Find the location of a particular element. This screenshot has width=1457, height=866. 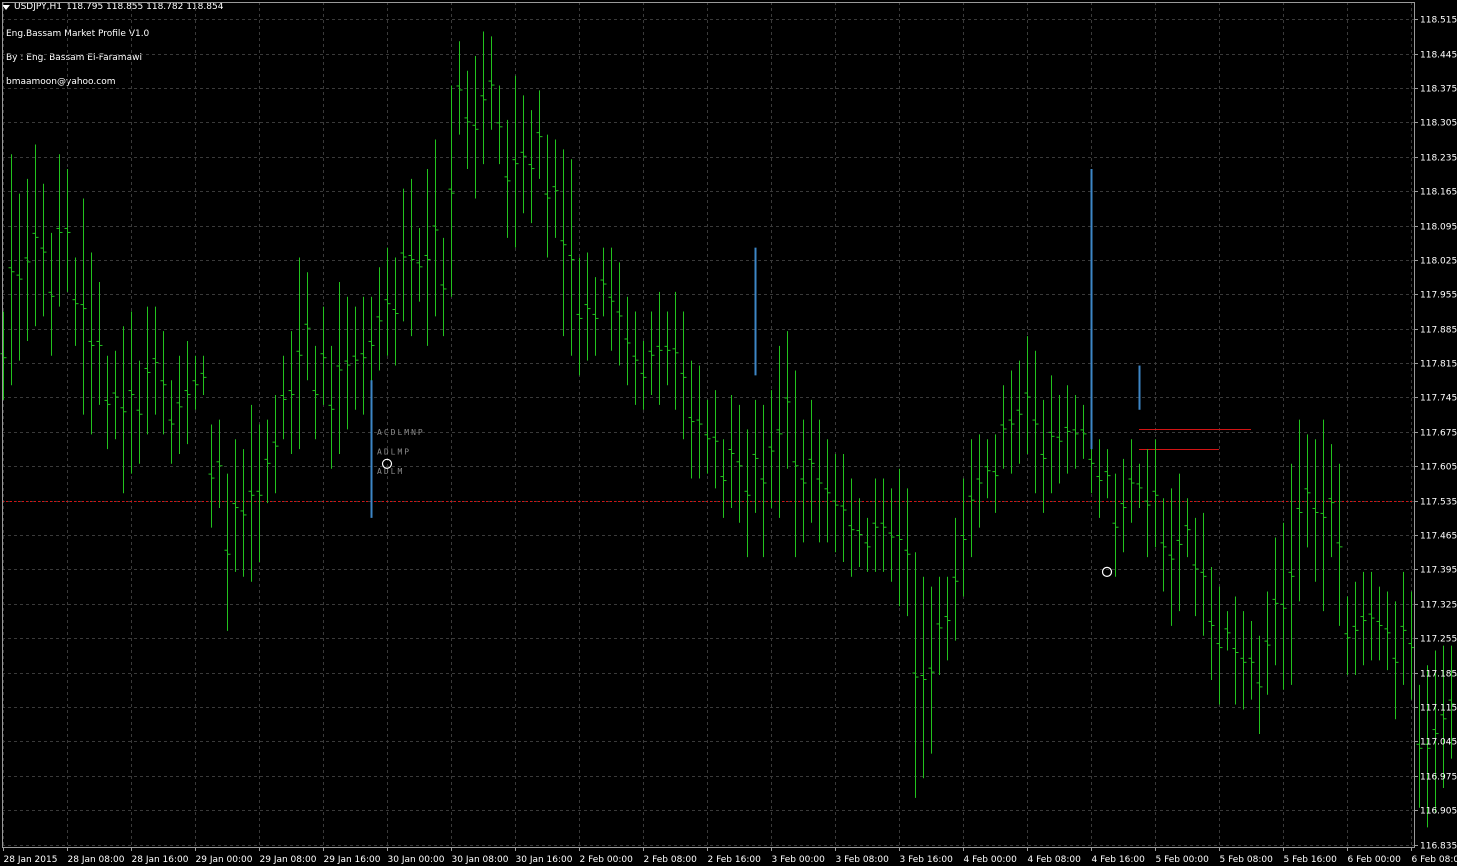

profile-letter-row: ACDLMNP is located at coordinates (401, 432).